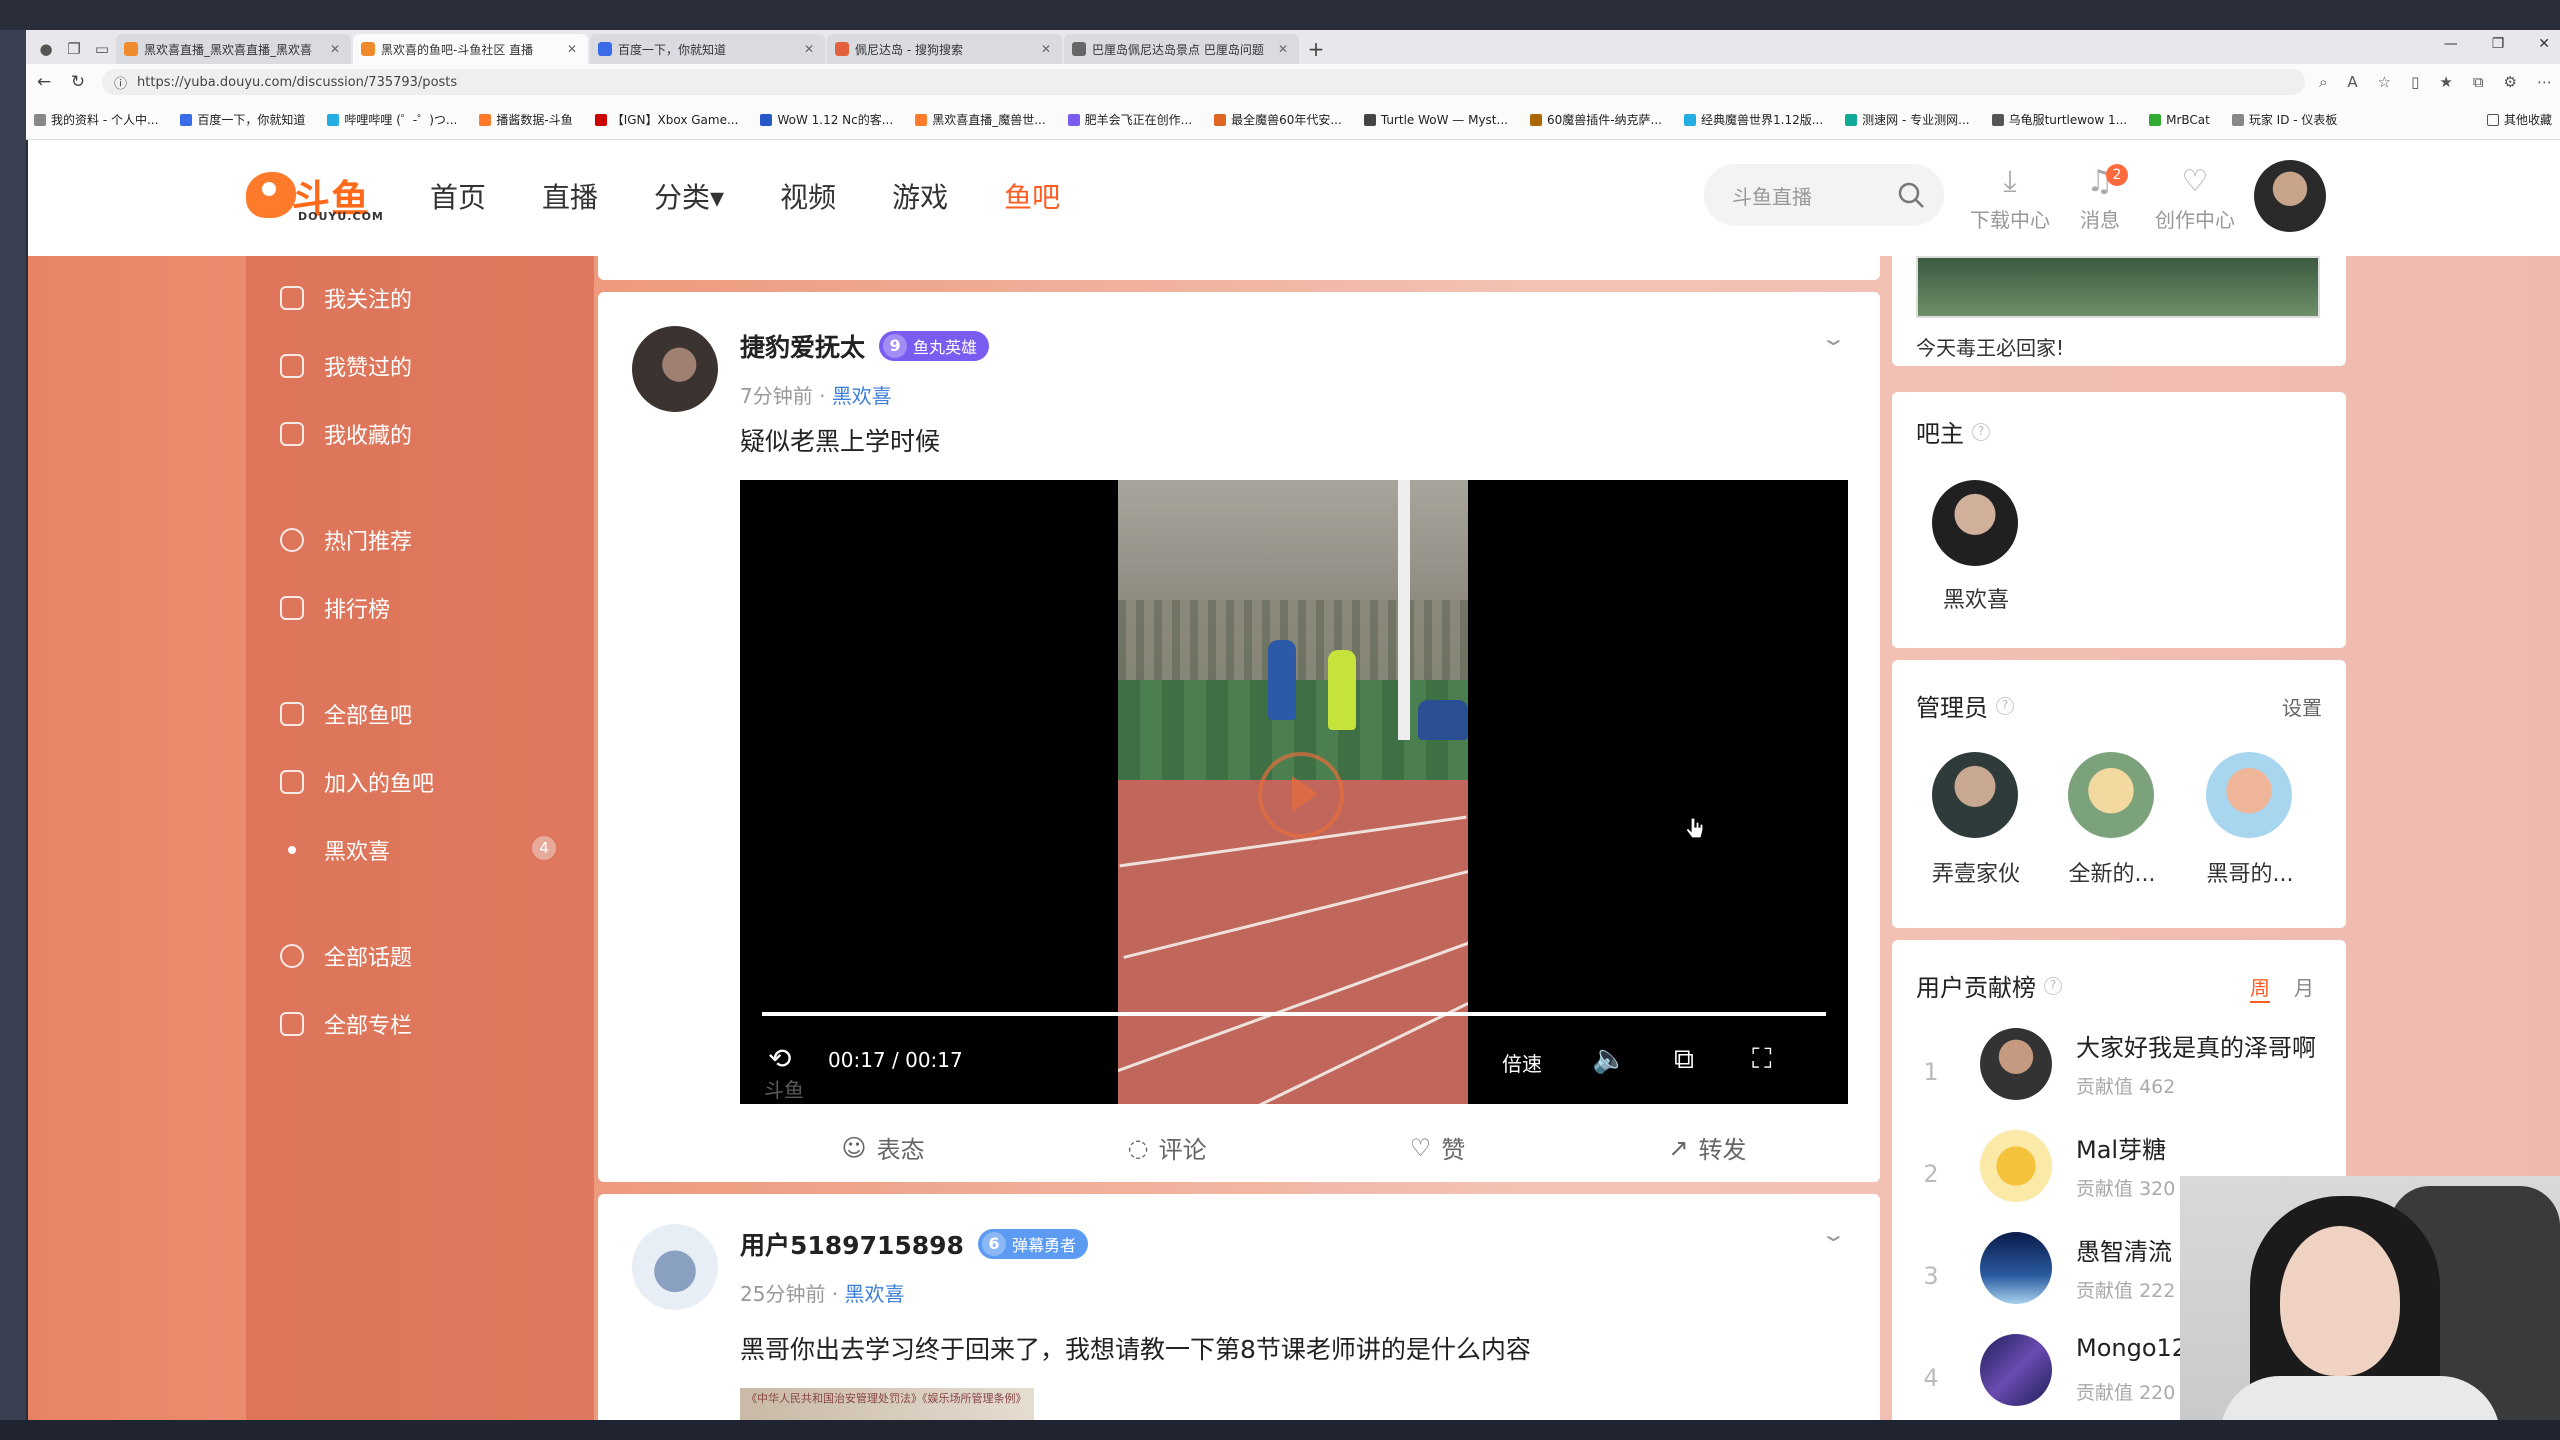 This screenshot has height=1440, width=2560. Describe the element at coordinates (357, 782) in the screenshot. I see `sidebar-item-joined-yuba: 加入的鱼吧` at that location.